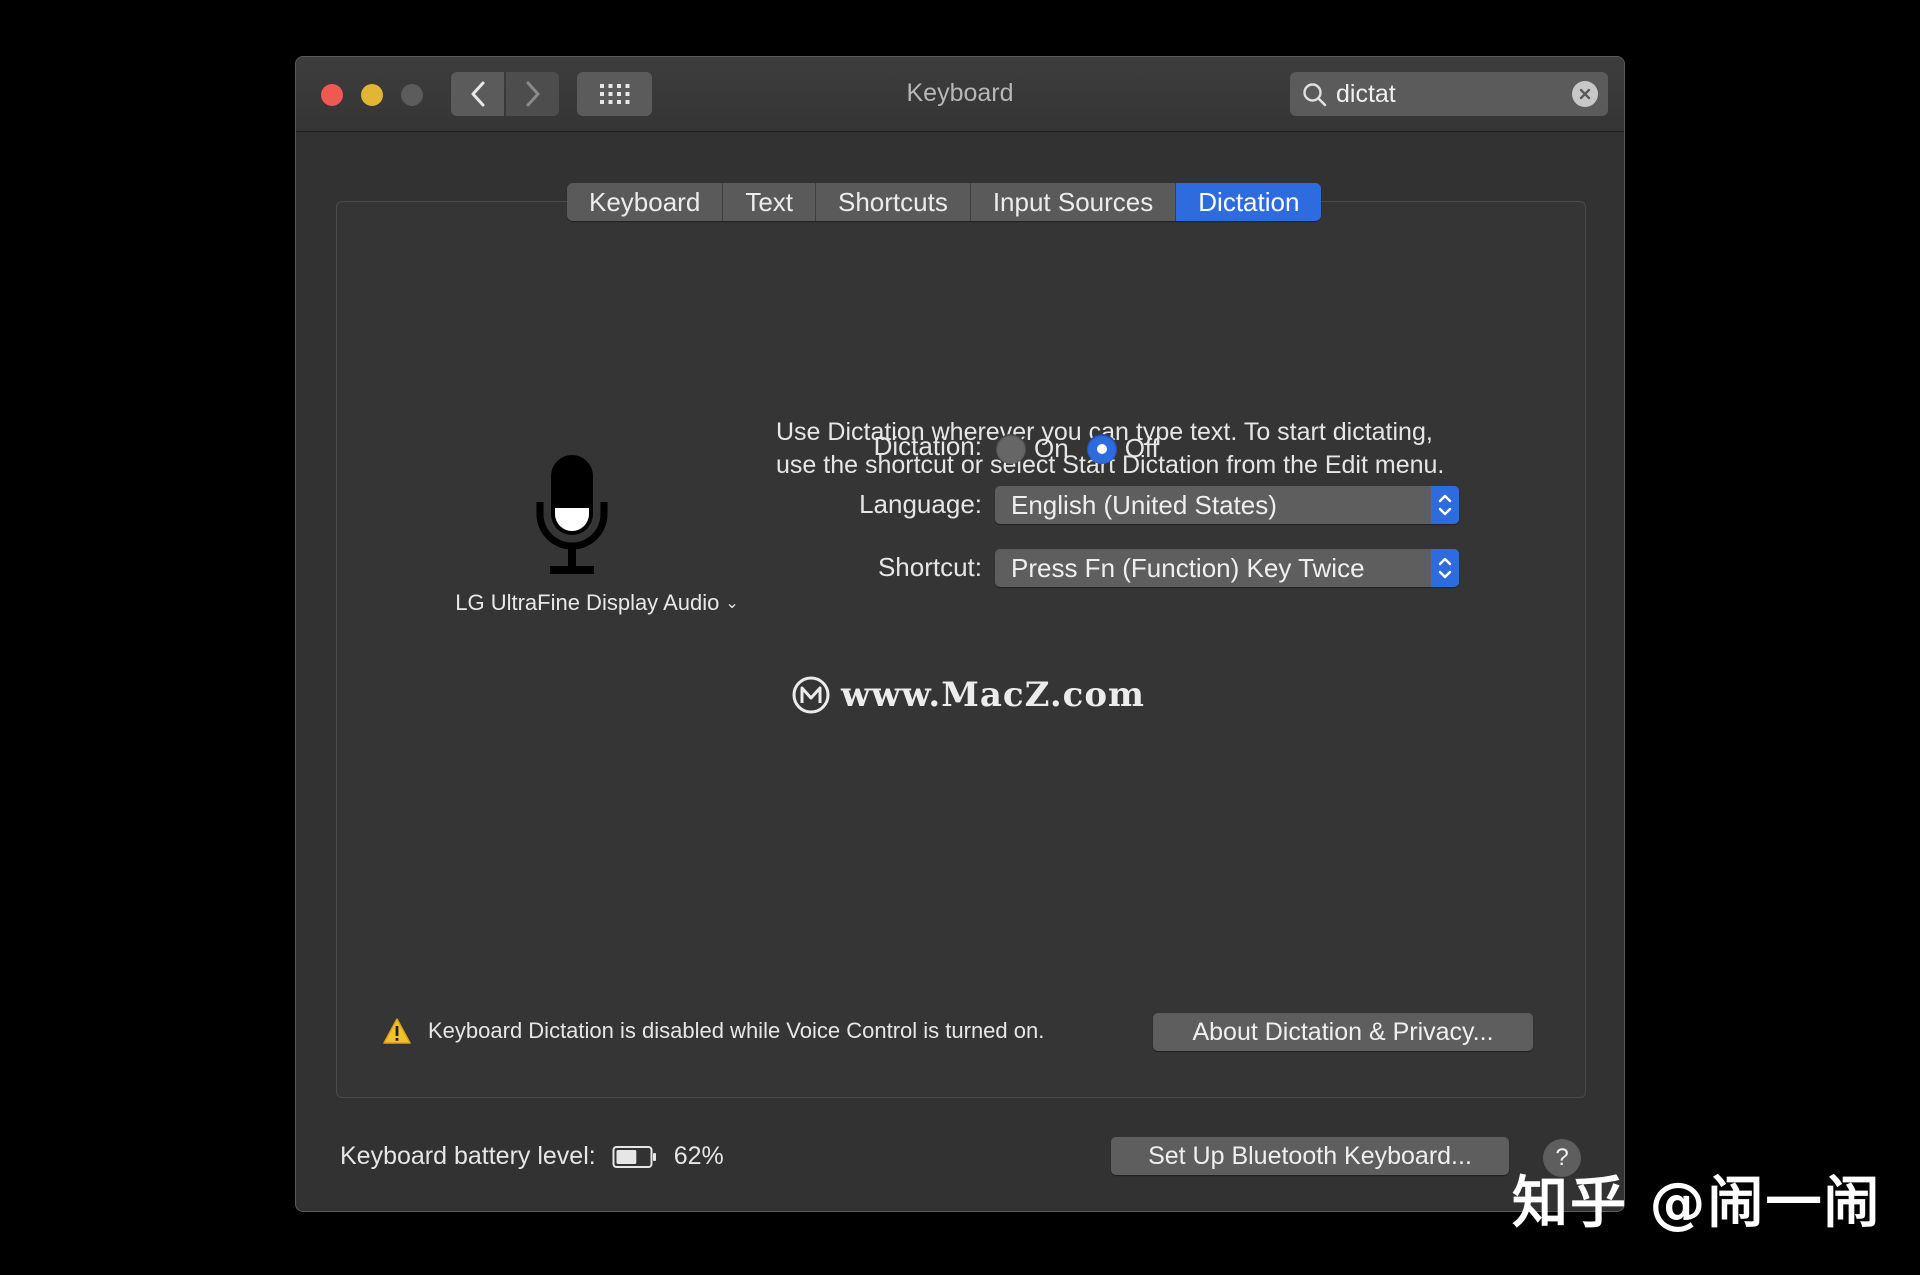  I want to click on dictation-label: Dictation:, so click(927, 446).